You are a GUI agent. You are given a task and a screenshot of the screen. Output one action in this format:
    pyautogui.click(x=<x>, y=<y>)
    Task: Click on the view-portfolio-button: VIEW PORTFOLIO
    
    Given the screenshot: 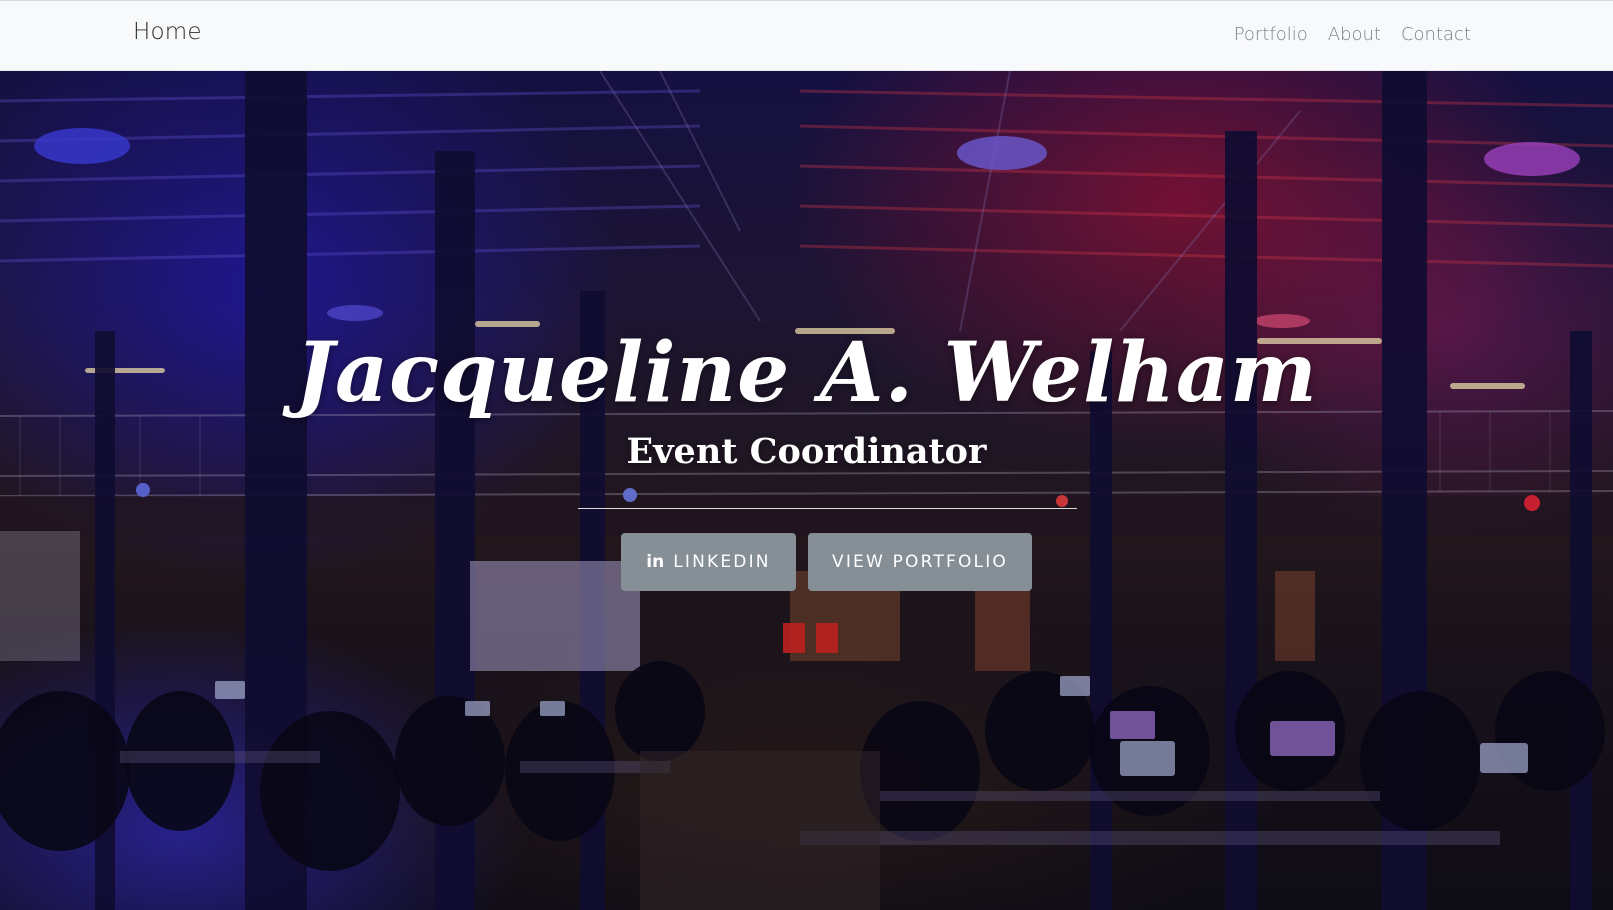 What is the action you would take?
    pyautogui.click(x=920, y=562)
    